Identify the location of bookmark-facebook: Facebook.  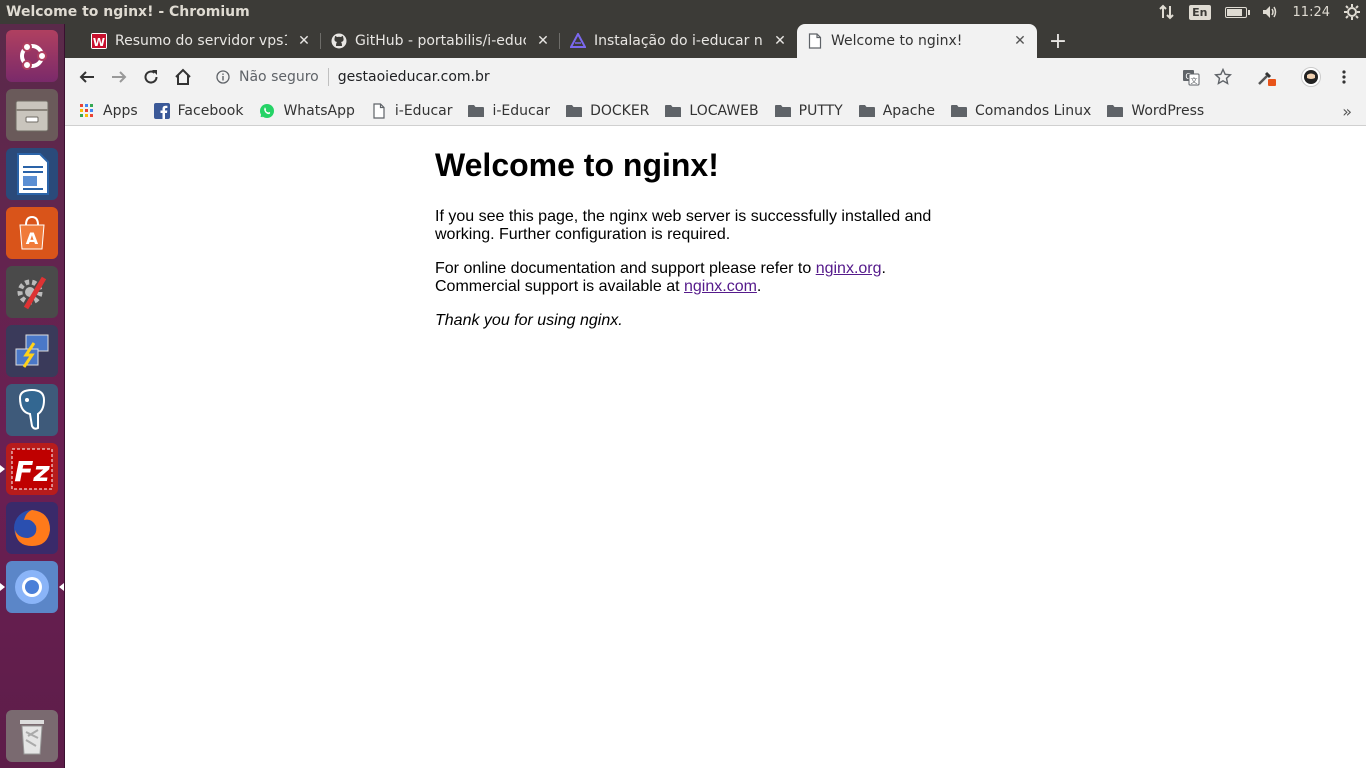
(198, 110).